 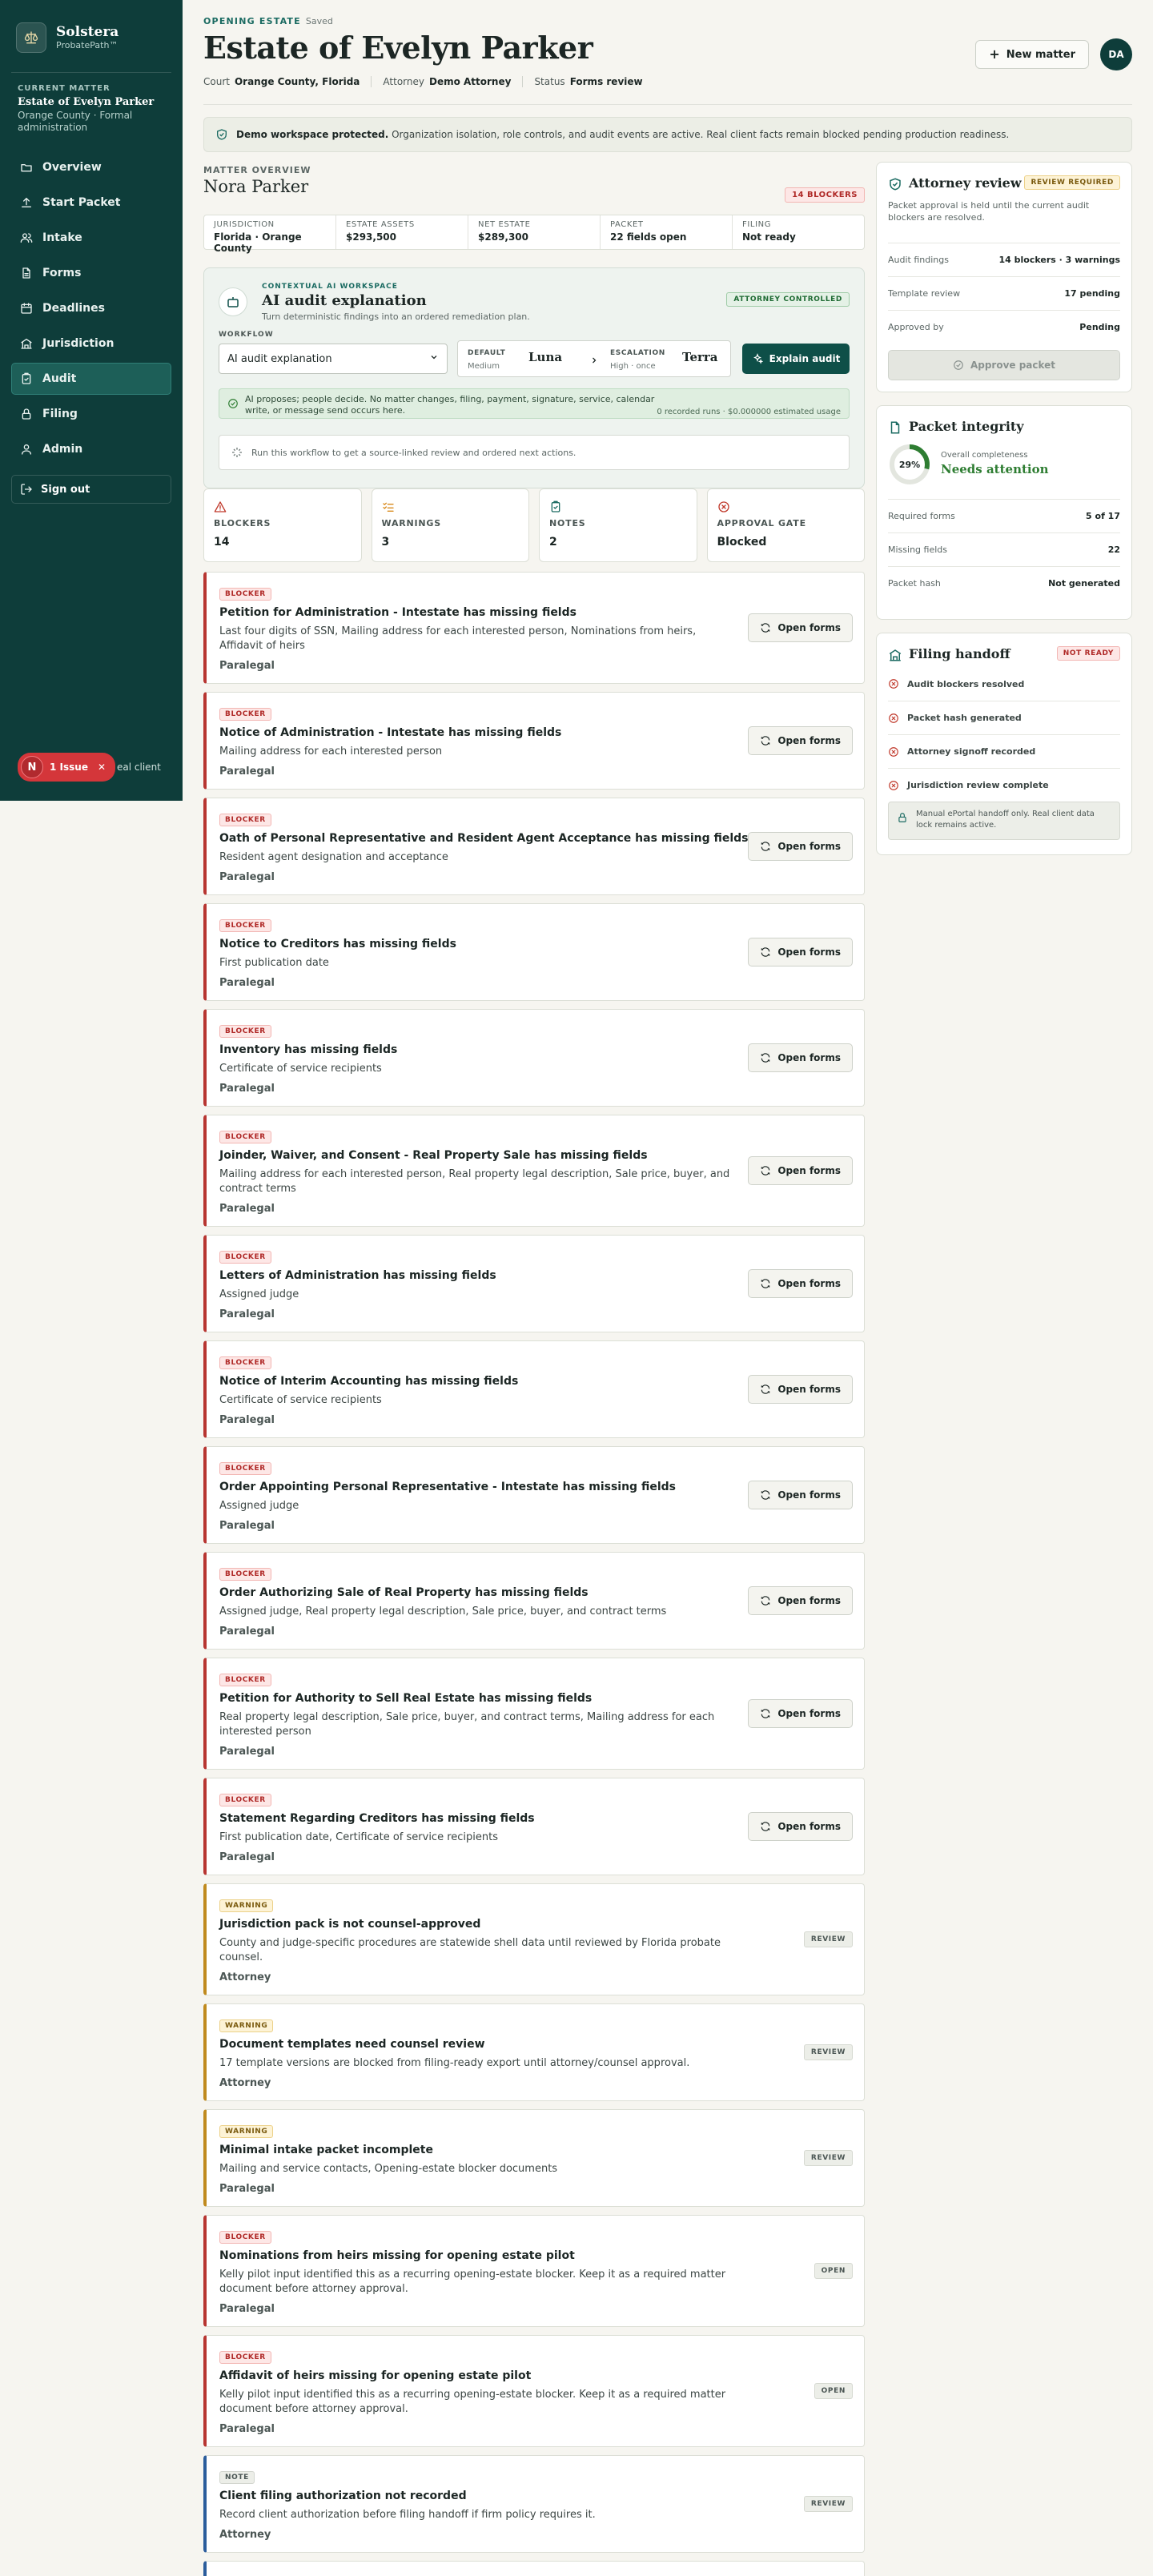 What do you see at coordinates (1004, 327) in the screenshot?
I see `review-row: Approved by Pending` at bounding box center [1004, 327].